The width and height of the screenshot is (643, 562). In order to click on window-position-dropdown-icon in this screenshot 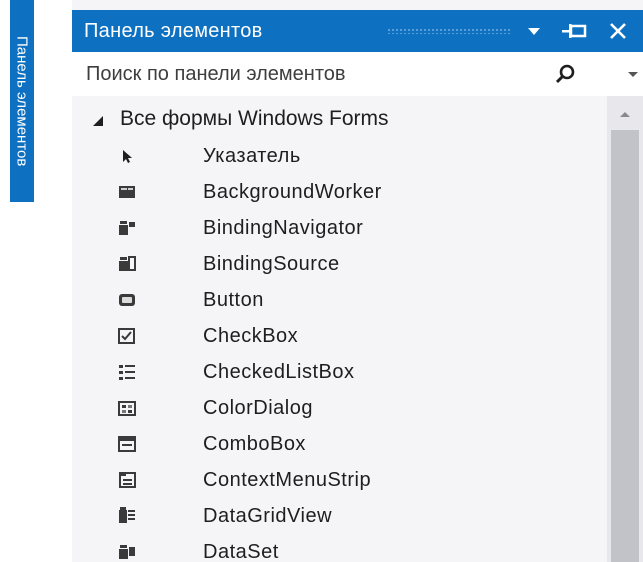, I will do `click(534, 31)`.